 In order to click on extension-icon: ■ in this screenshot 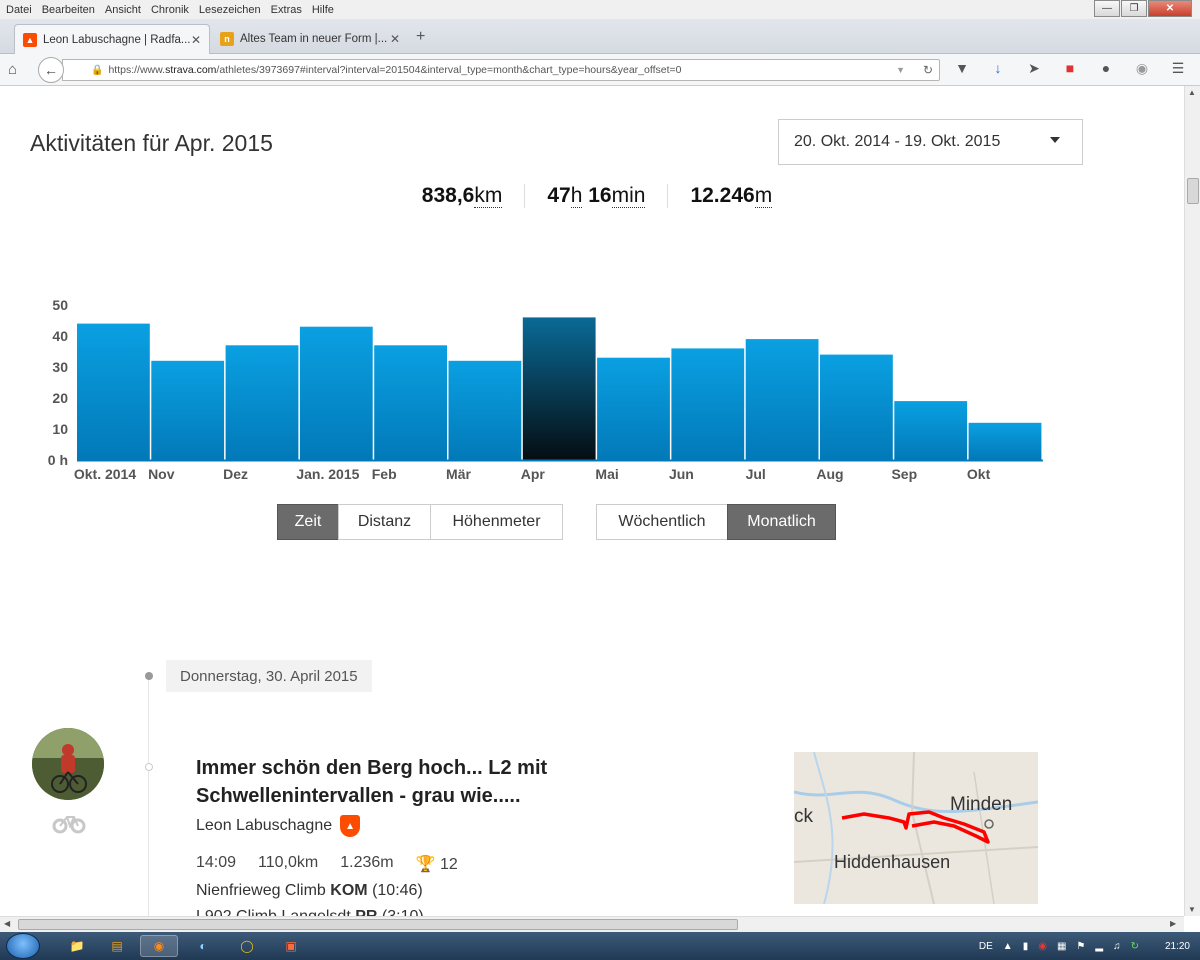, I will do `click(1070, 68)`.